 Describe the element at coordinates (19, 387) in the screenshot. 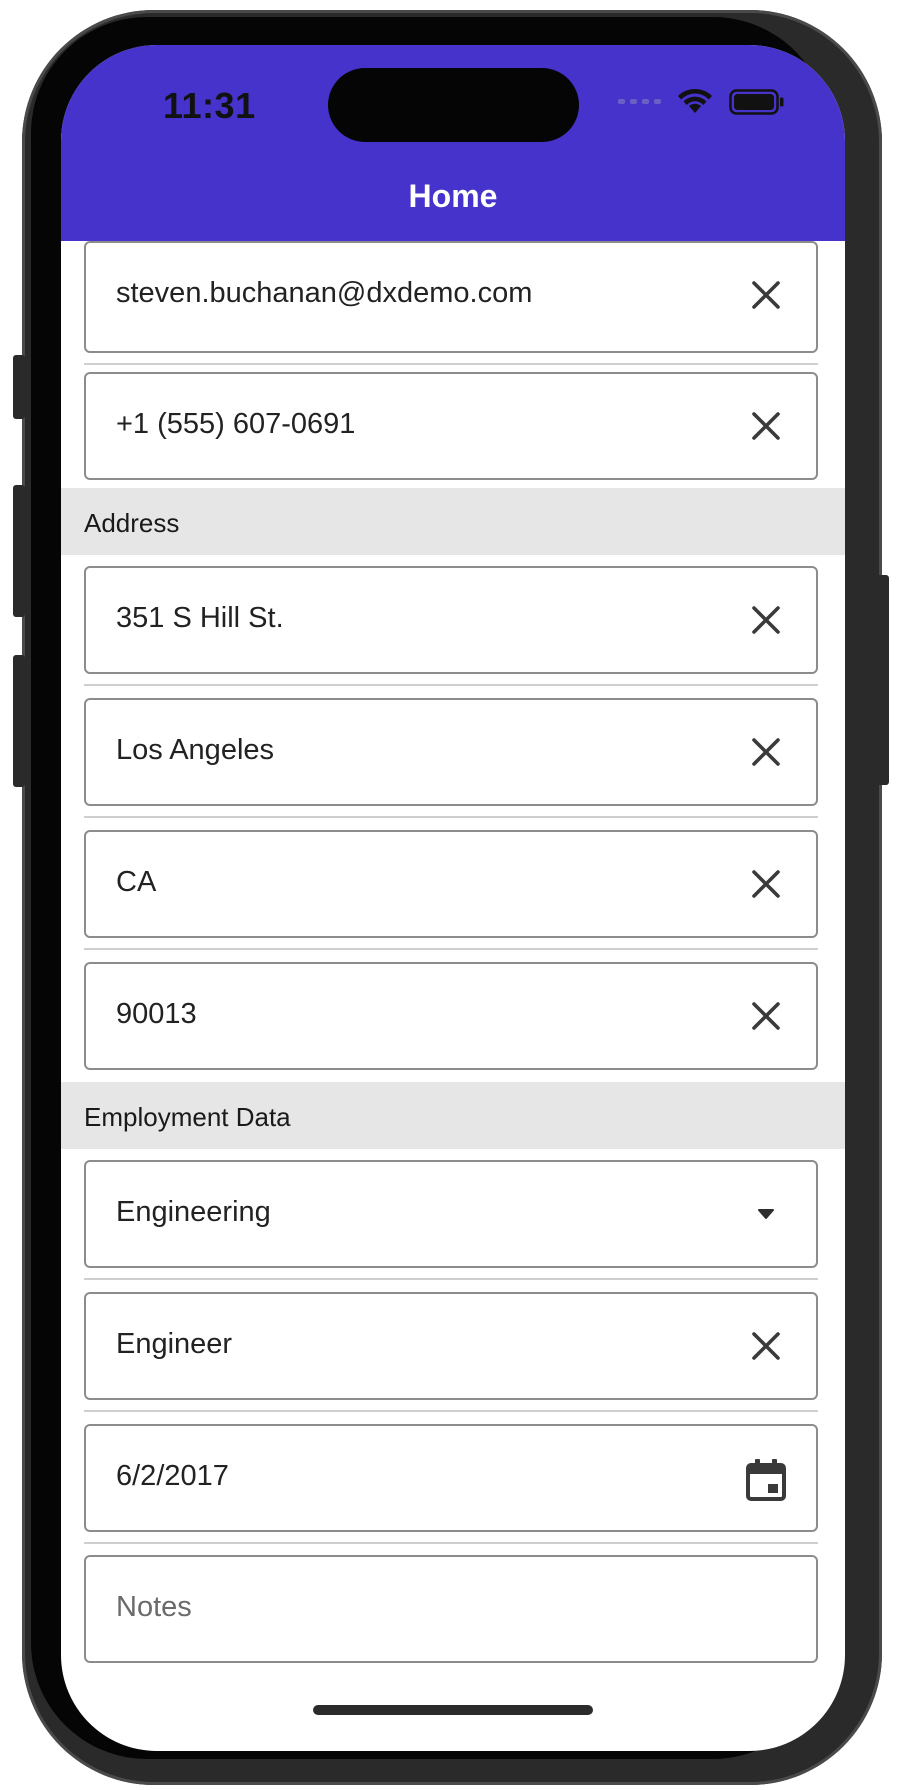

I see `action-button` at that location.